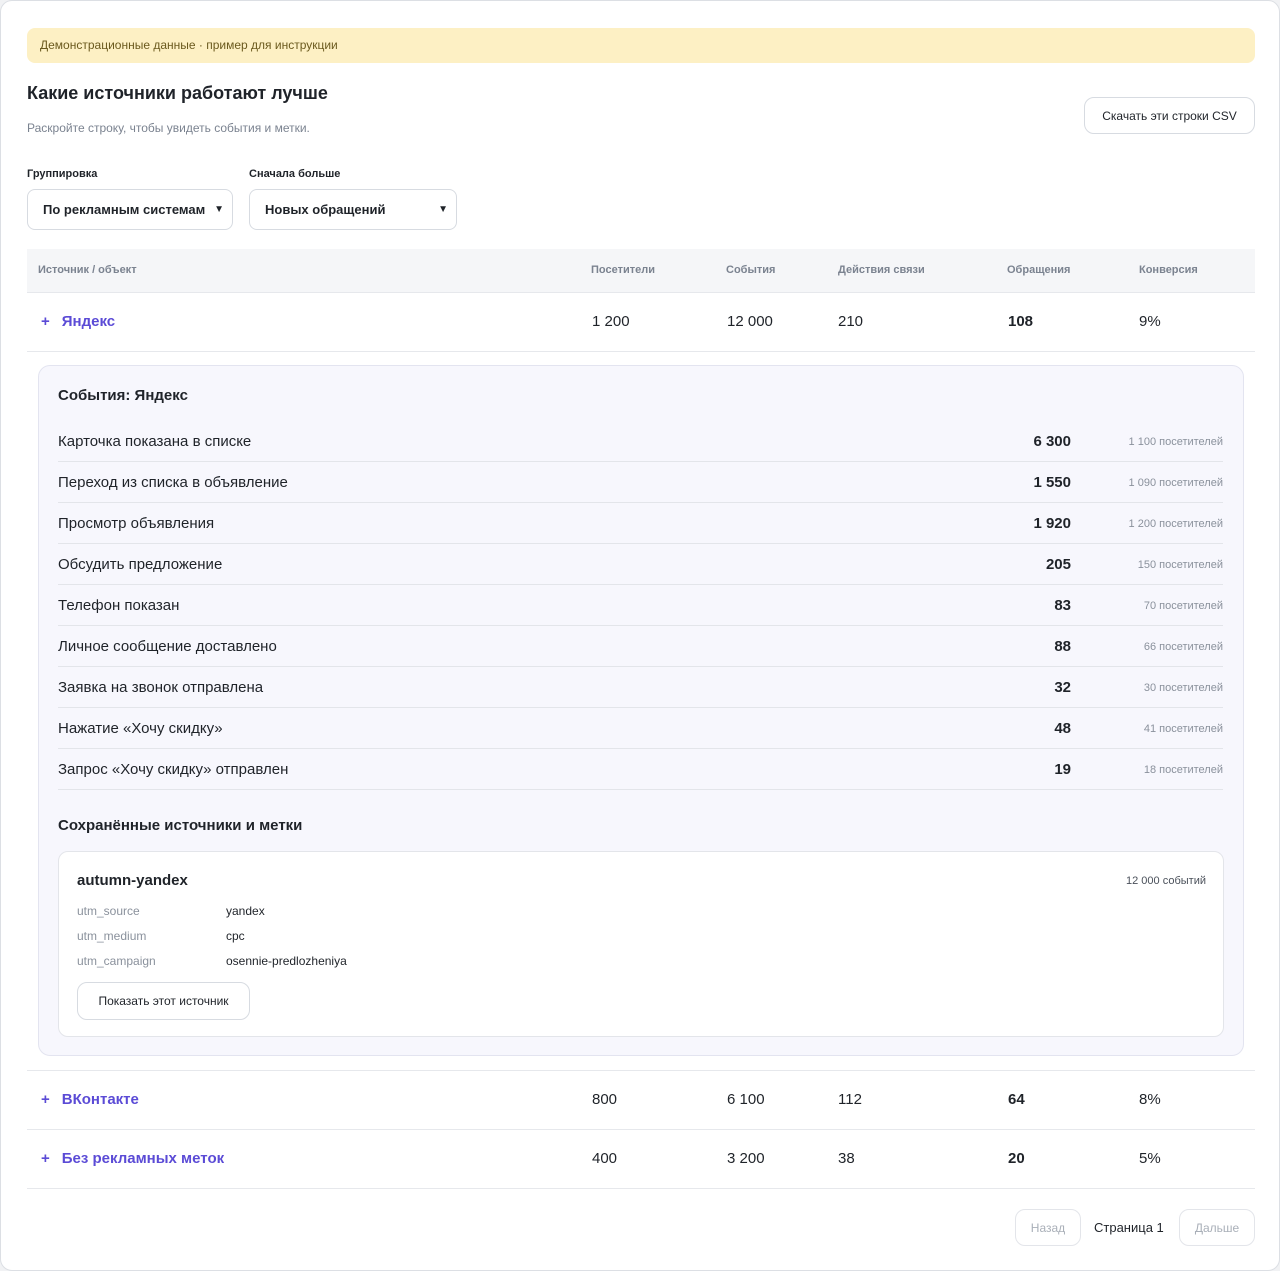 The width and height of the screenshot is (1280, 1271). What do you see at coordinates (1062, 646) in the screenshot?
I see `event-count: 88` at bounding box center [1062, 646].